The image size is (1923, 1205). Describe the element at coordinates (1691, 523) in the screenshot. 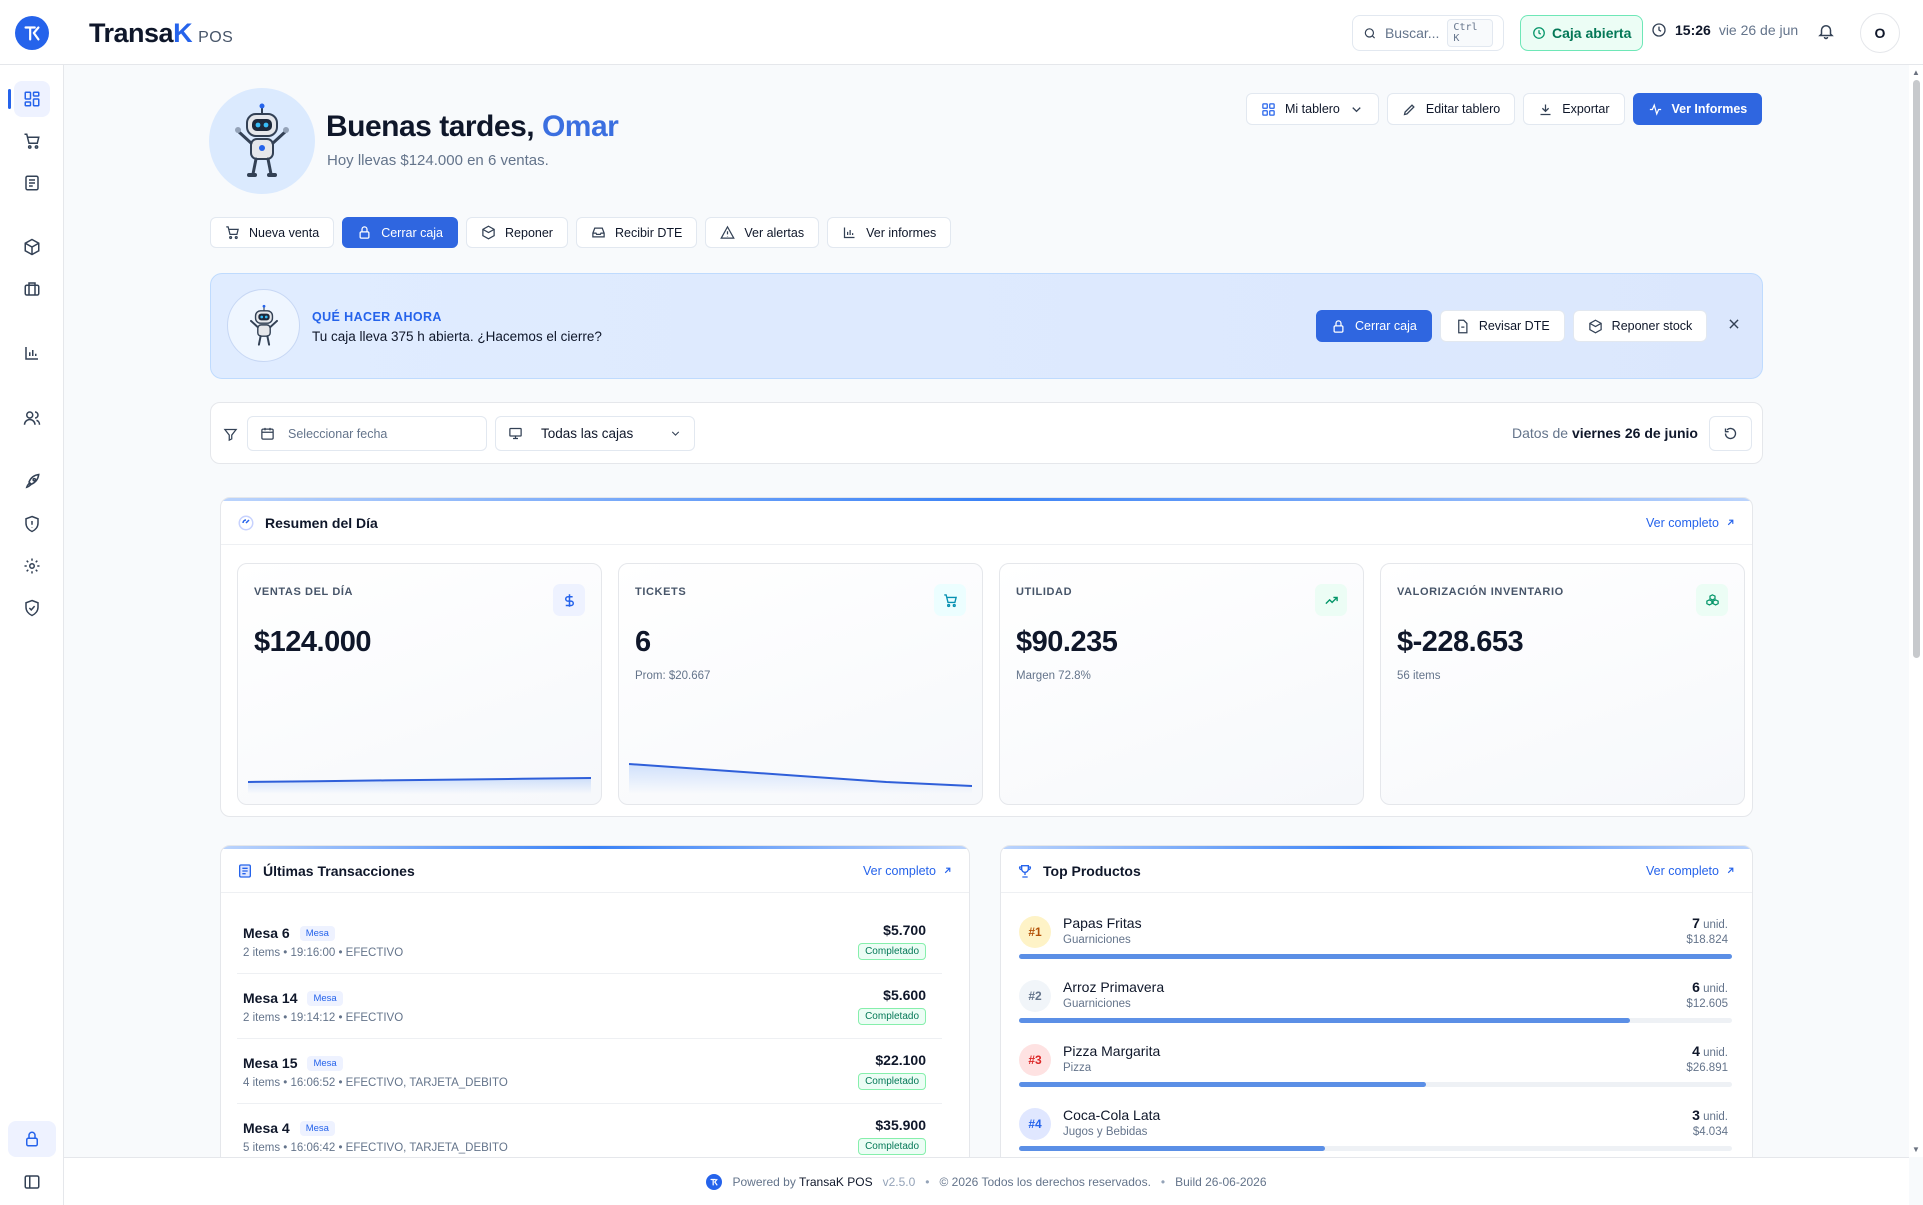

I see `daily-summary-view-full: Ver completo` at that location.